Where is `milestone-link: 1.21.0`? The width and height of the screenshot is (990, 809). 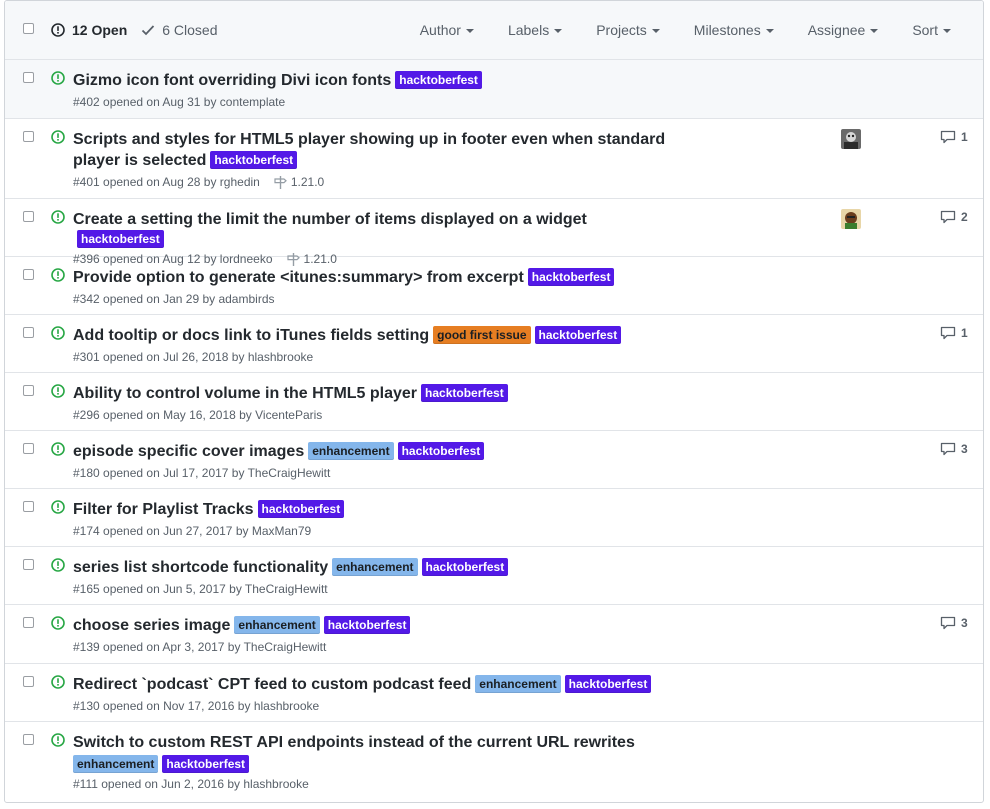 milestone-link: 1.21.0 is located at coordinates (299, 182).